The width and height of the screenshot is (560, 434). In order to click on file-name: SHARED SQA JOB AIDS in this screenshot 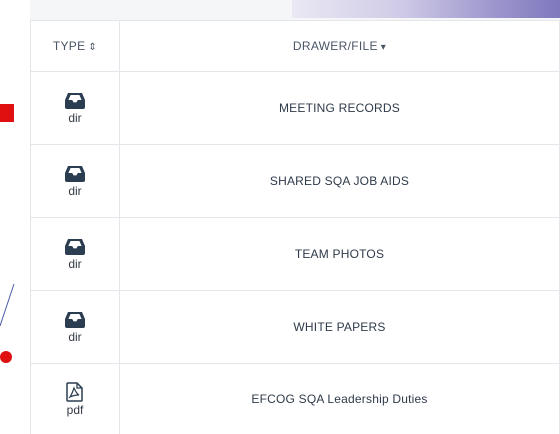, I will do `click(339, 181)`.